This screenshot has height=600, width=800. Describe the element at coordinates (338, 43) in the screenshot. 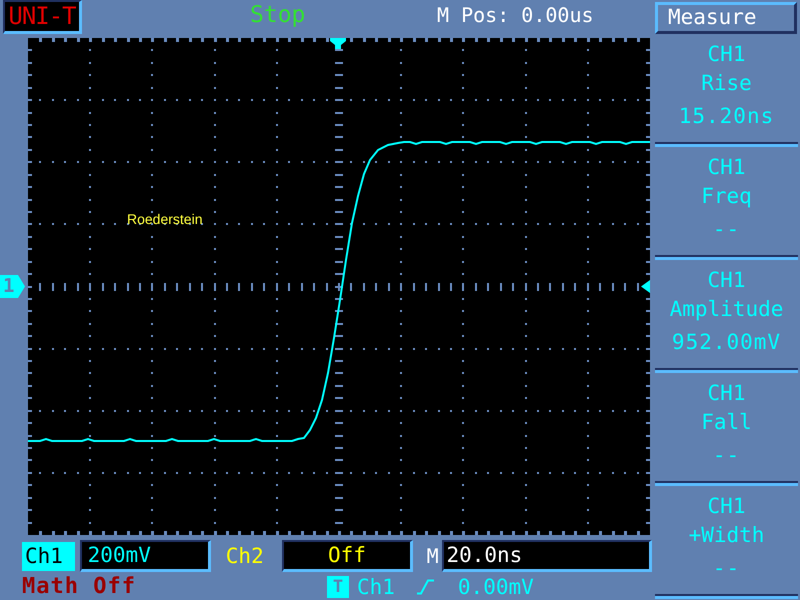

I see `position-marker-icon` at that location.